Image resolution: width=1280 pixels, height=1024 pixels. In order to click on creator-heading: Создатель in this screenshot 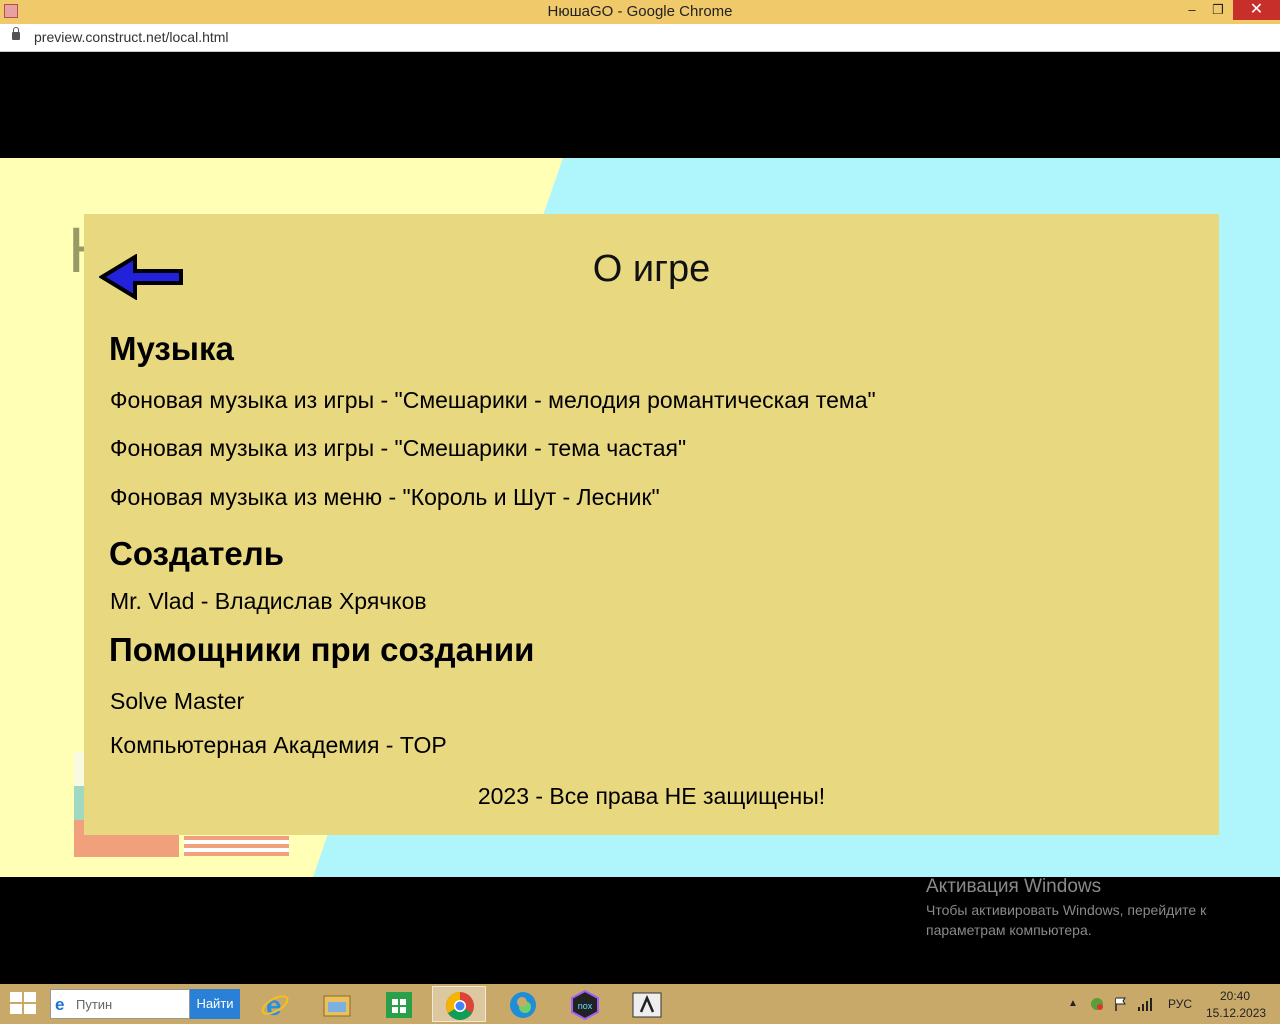, I will do `click(197, 553)`.